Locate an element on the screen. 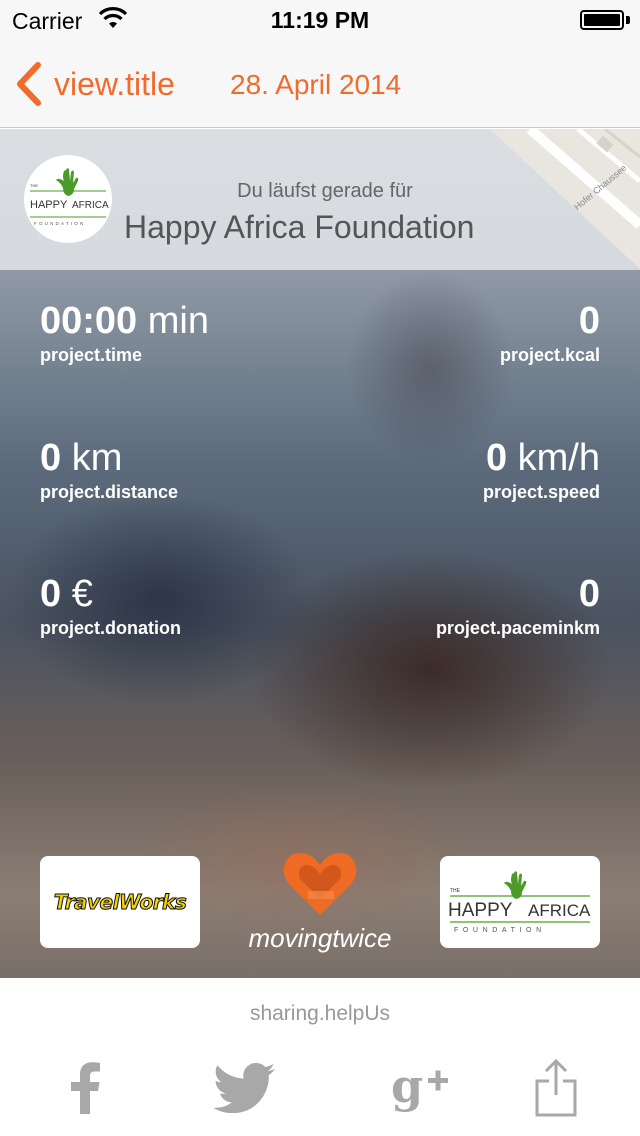 The width and height of the screenshot is (640, 1136). logo-foundation-text: FOUNDATION is located at coordinates (59, 223).